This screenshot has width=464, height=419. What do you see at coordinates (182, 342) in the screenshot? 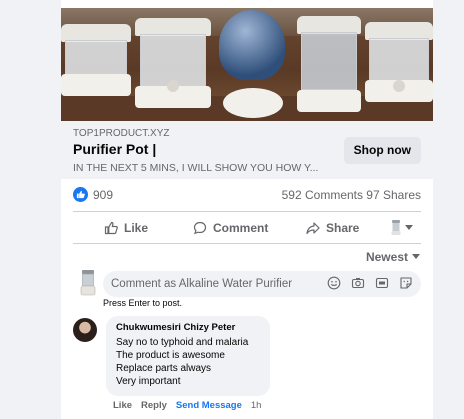
I see `comment-text-line: Say no to typhoid and malaria` at bounding box center [182, 342].